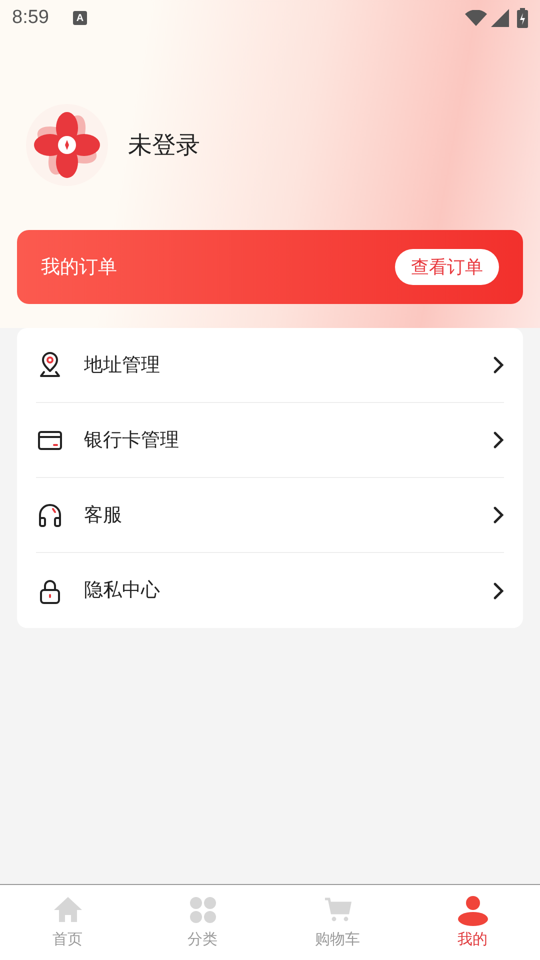 This screenshot has height=960, width=540. Describe the element at coordinates (472, 910) in the screenshot. I see `person-icon` at that location.